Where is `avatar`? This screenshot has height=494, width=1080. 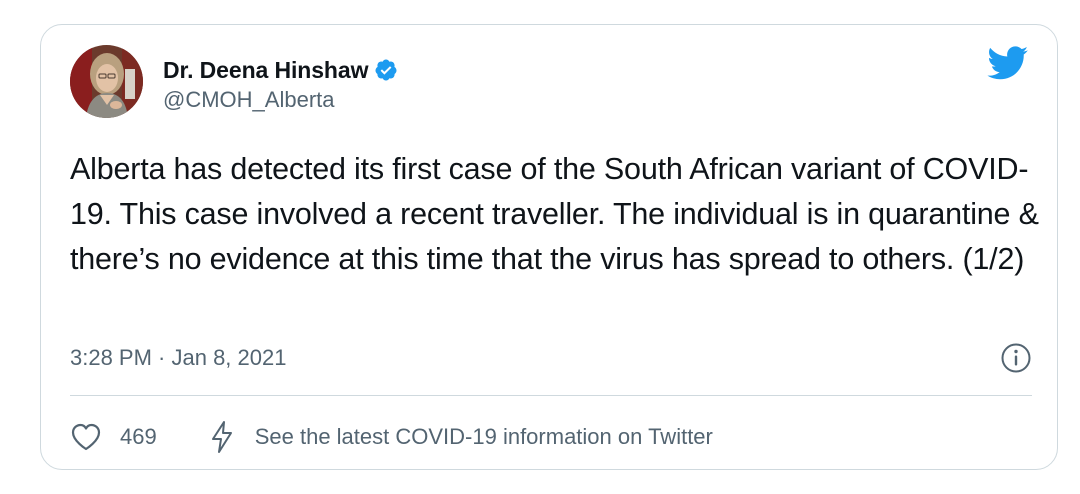
avatar is located at coordinates (106, 81).